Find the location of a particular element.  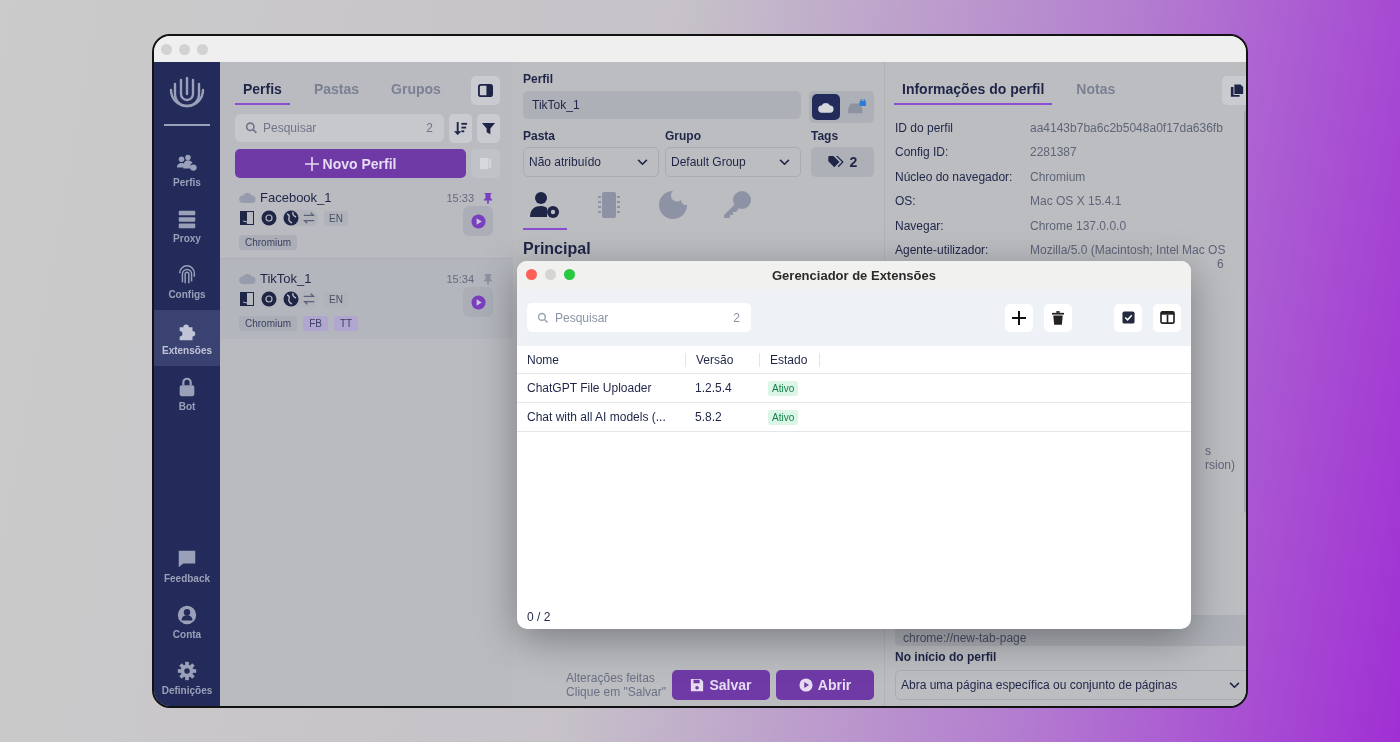

columns-button is located at coordinates (1167, 317).